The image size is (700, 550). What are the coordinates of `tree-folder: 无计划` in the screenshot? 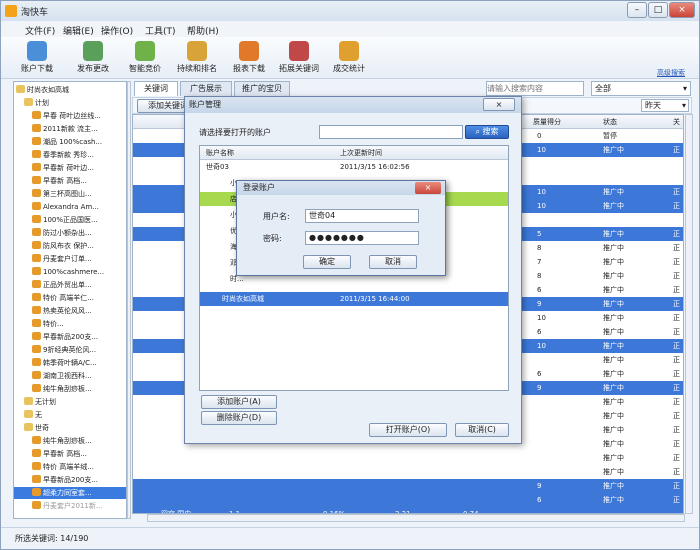 It's located at (70, 402).